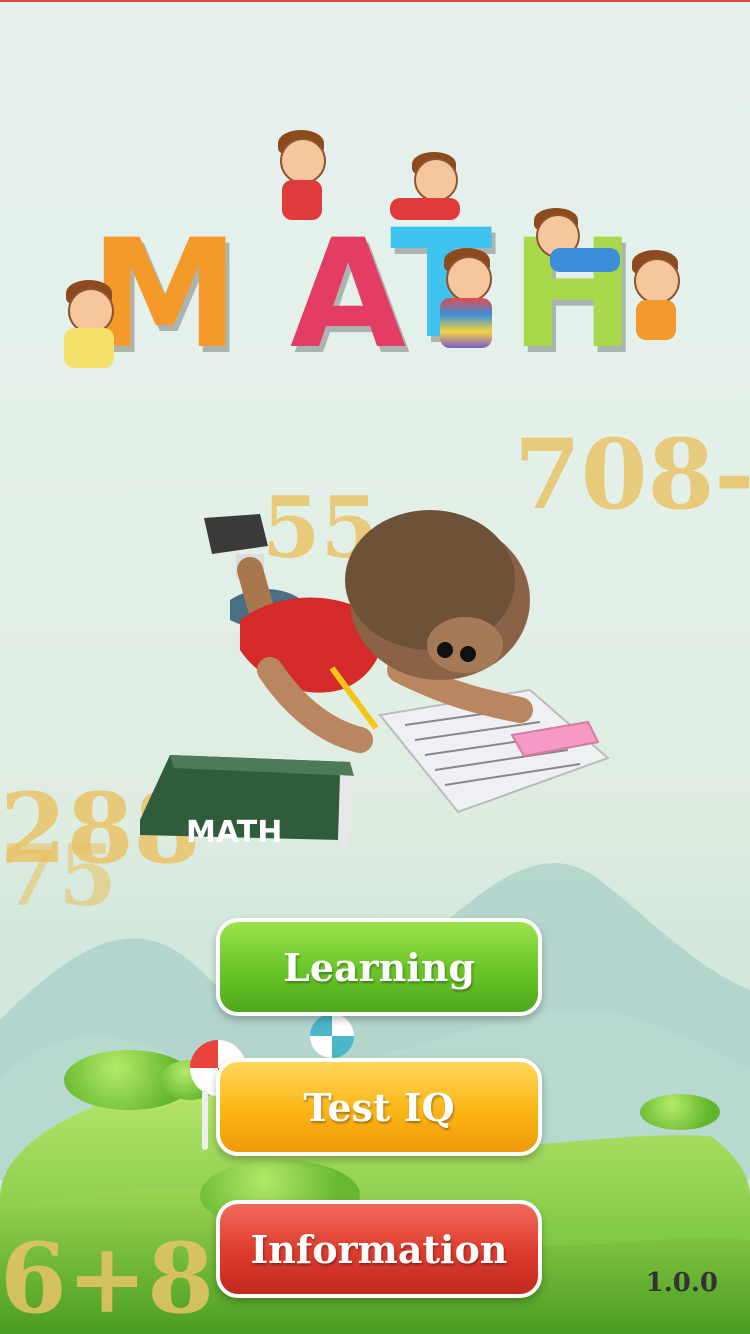 The height and width of the screenshot is (1334, 750). Describe the element at coordinates (332, 1036) in the screenshot. I see `lollipop-icon` at that location.